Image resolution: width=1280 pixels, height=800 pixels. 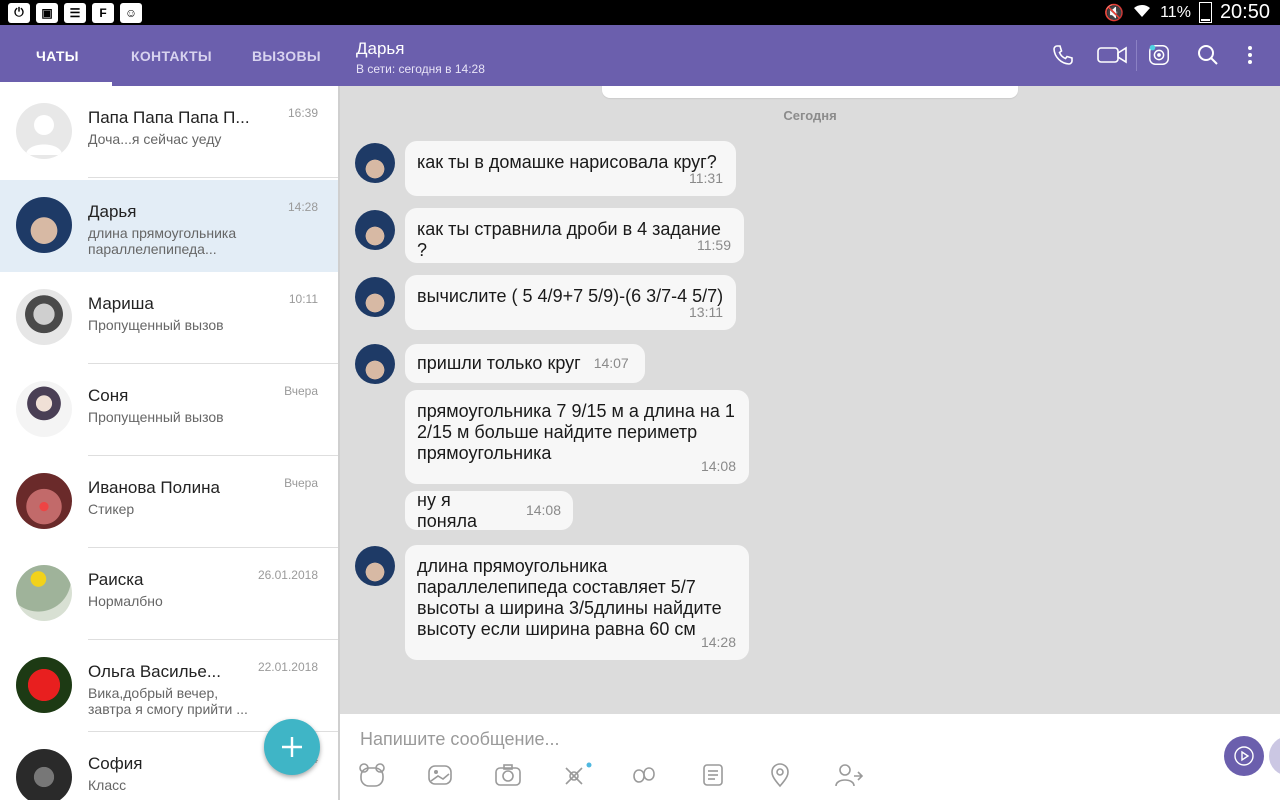 I want to click on gallery-icon, so click(x=440, y=775).